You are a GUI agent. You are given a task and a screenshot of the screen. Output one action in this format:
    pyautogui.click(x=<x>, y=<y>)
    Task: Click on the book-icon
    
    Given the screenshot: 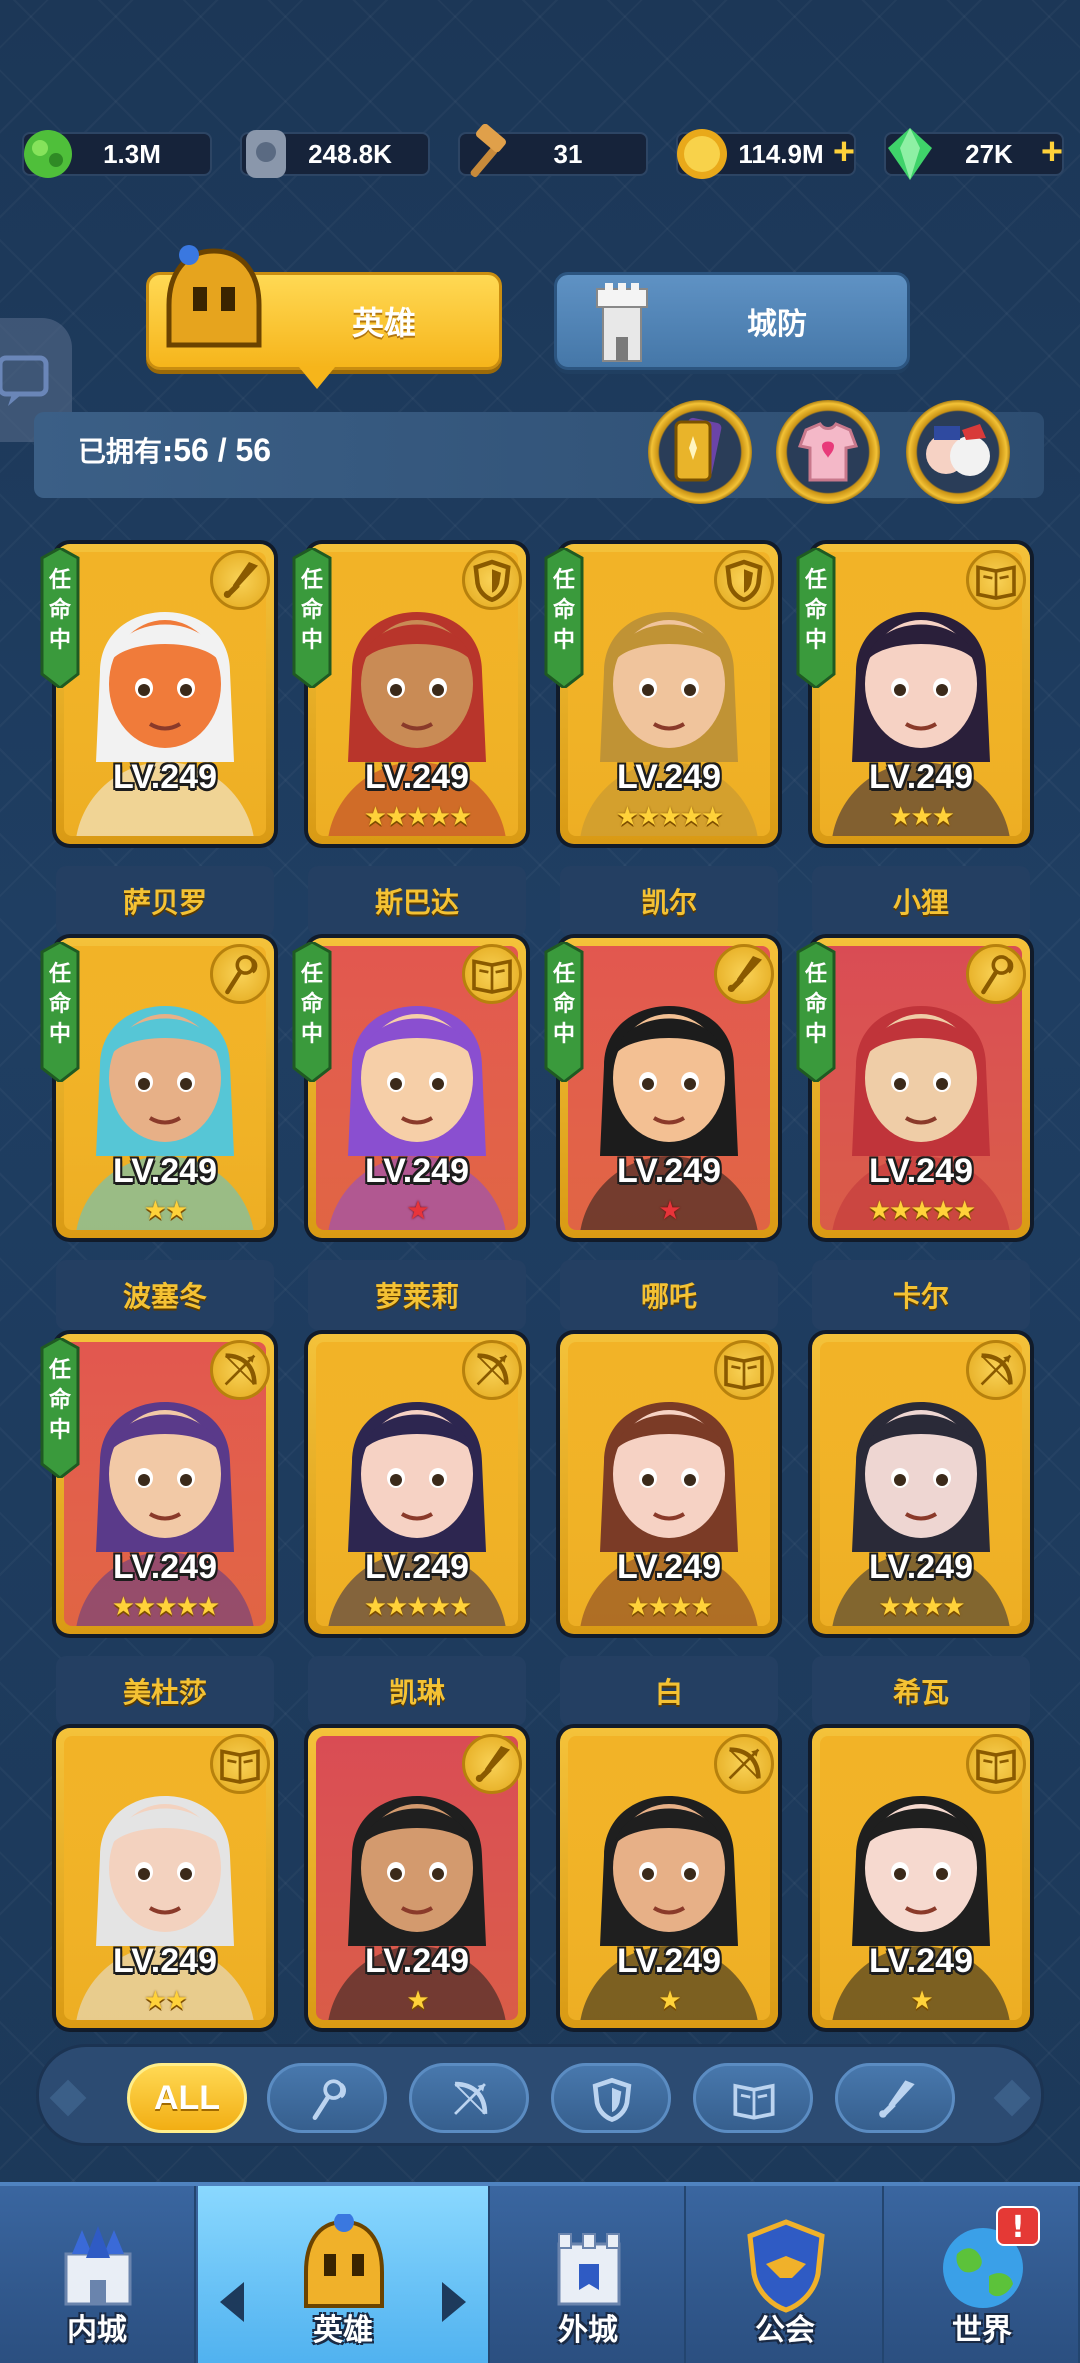 What is the action you would take?
    pyautogui.click(x=744, y=1370)
    